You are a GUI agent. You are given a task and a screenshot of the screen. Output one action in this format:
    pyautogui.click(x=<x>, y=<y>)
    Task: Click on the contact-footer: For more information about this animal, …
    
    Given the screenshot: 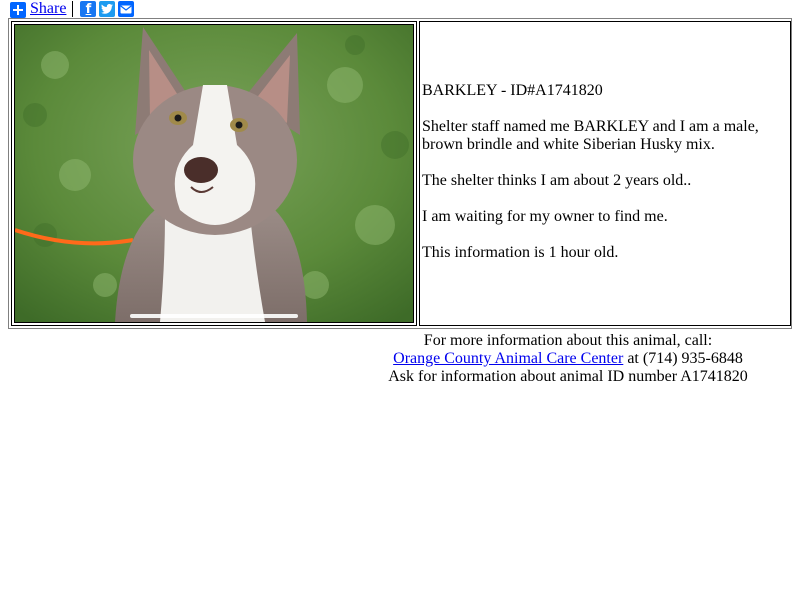 What is the action you would take?
    pyautogui.click(x=568, y=359)
    